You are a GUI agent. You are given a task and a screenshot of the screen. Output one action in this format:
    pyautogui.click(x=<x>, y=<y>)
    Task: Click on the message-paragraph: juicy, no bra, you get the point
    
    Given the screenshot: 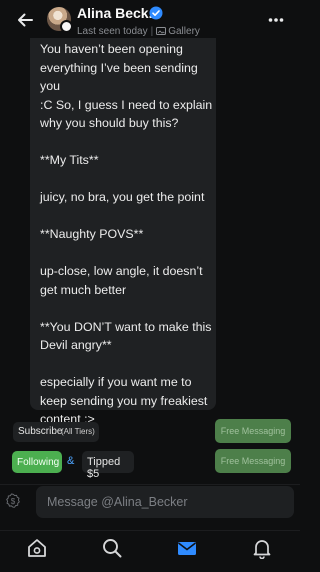 What is the action you would take?
    pyautogui.click(x=122, y=197)
    